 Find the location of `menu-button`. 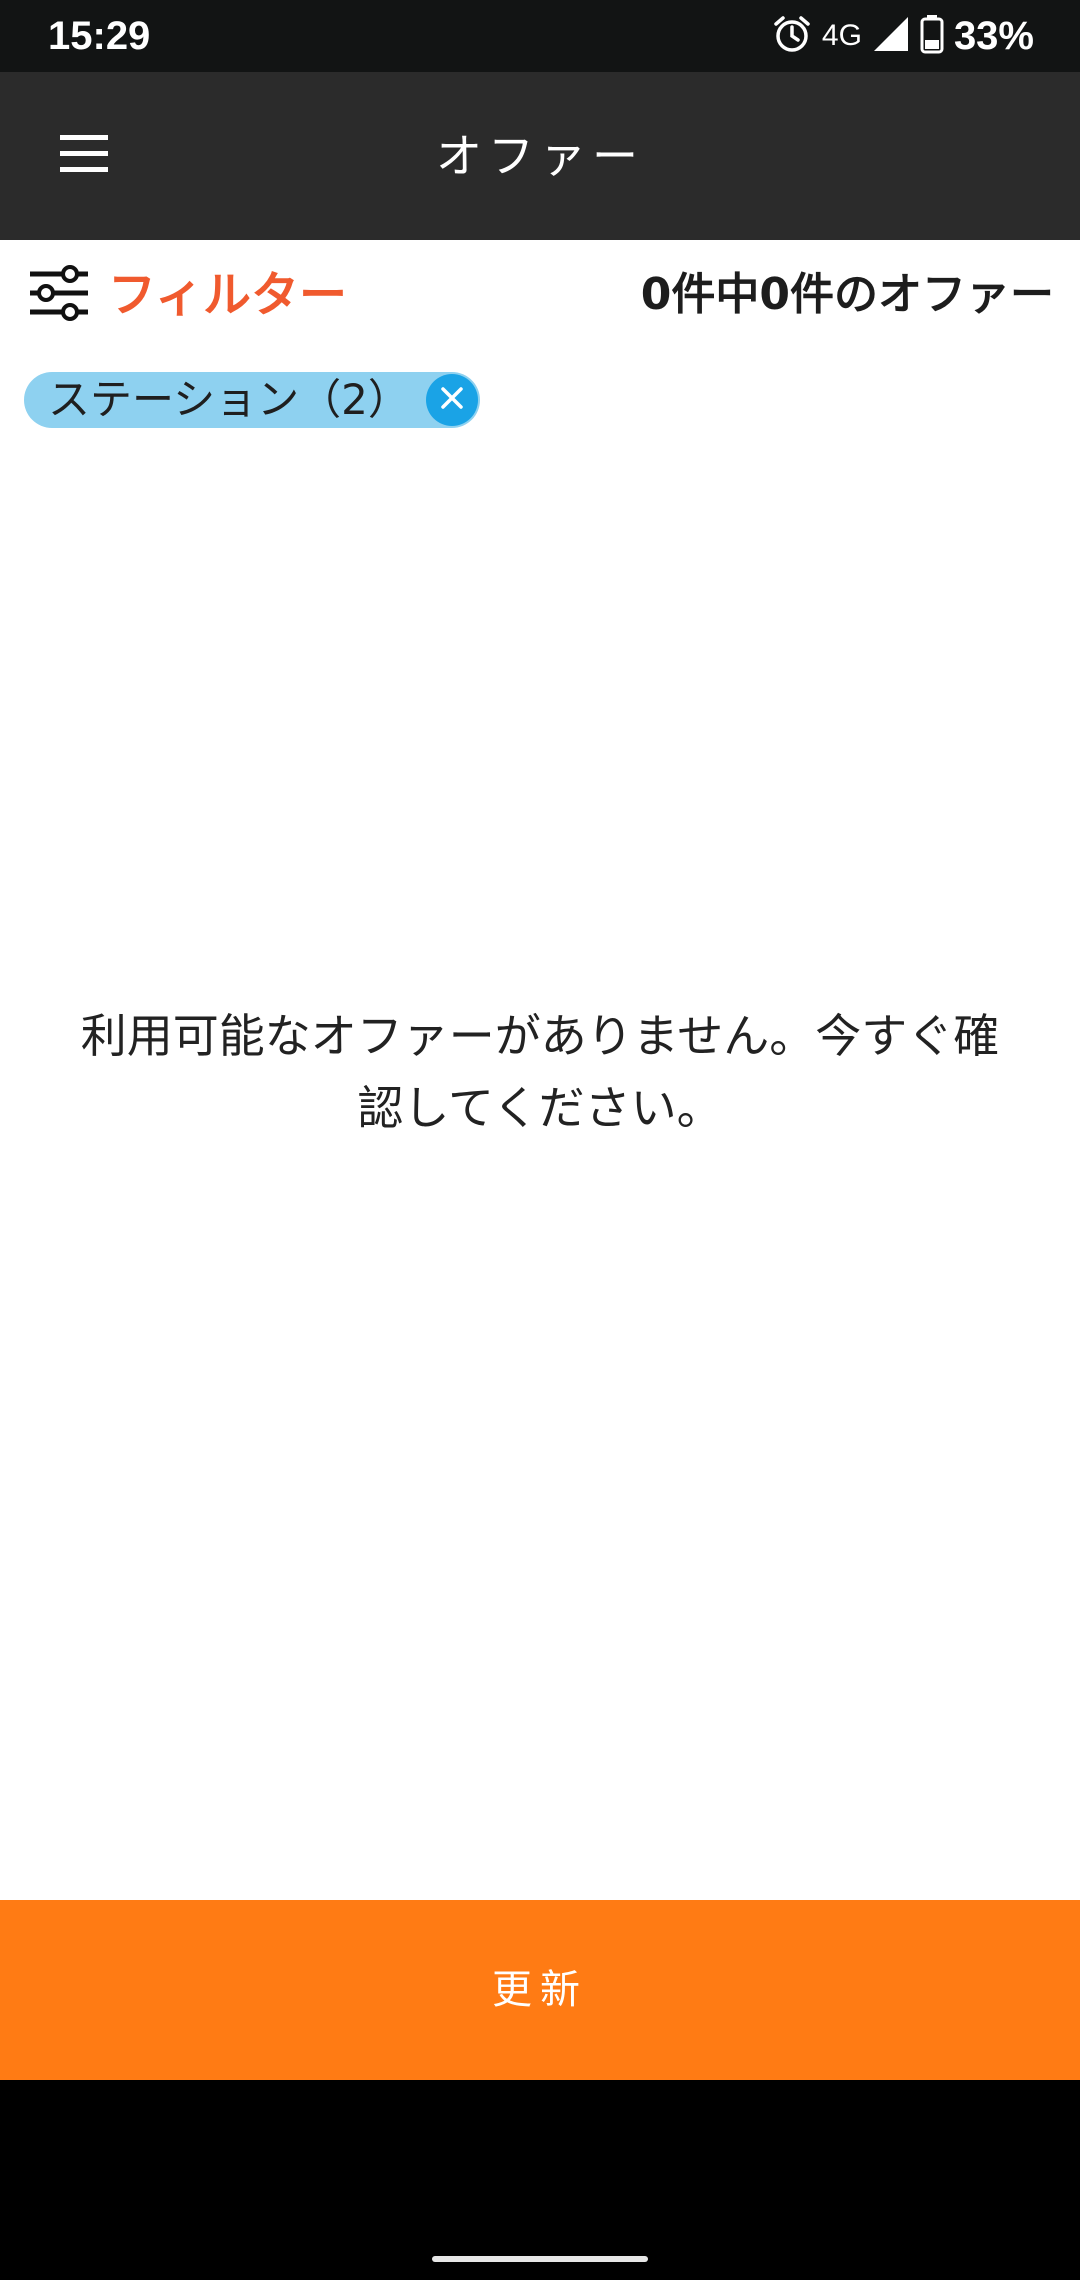

menu-button is located at coordinates (84, 156).